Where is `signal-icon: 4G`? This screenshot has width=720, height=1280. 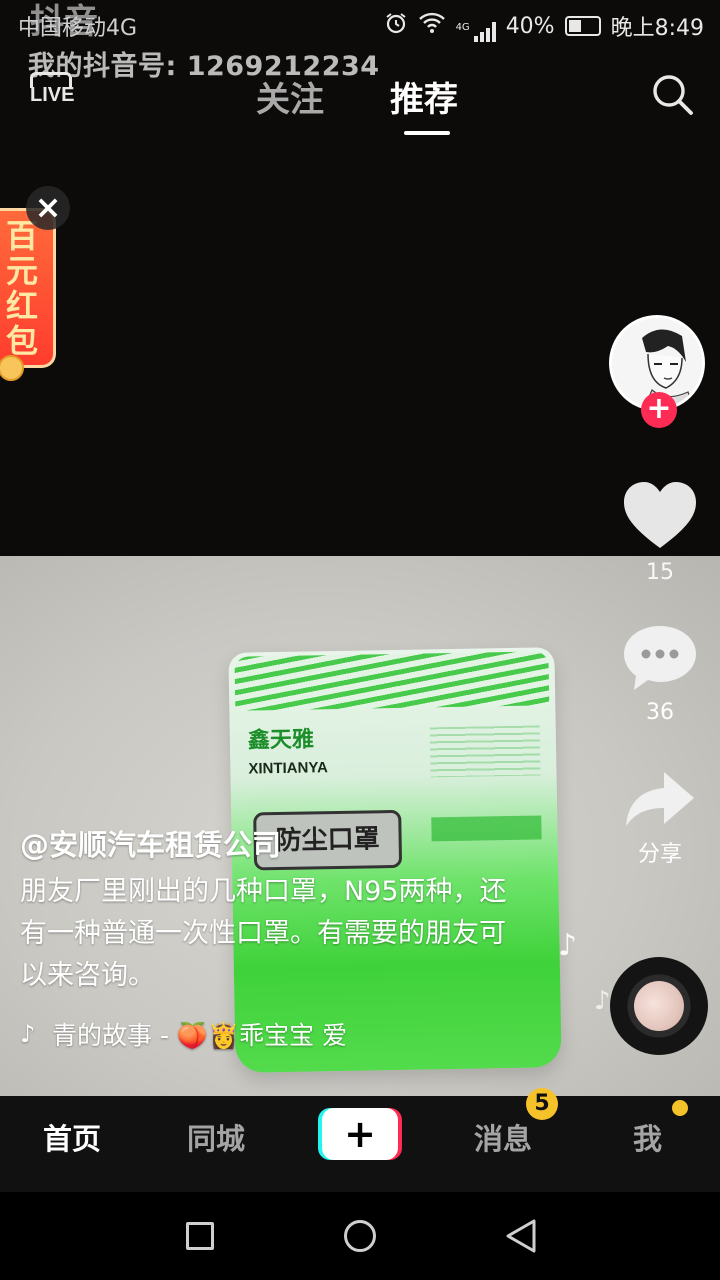 signal-icon: 4G is located at coordinates (476, 26).